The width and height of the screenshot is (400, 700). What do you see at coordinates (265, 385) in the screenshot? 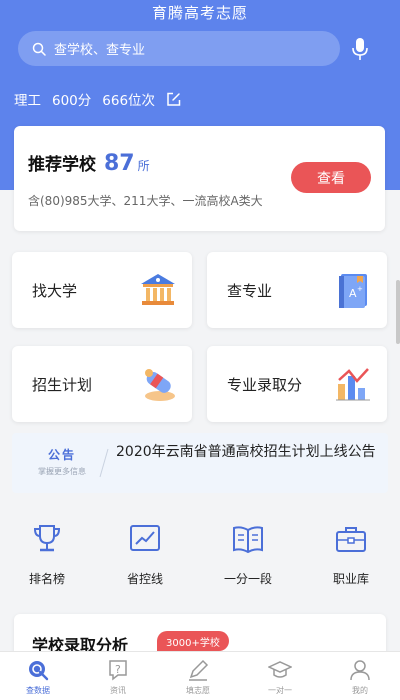
I see `tile-label: 专业录取分` at bounding box center [265, 385].